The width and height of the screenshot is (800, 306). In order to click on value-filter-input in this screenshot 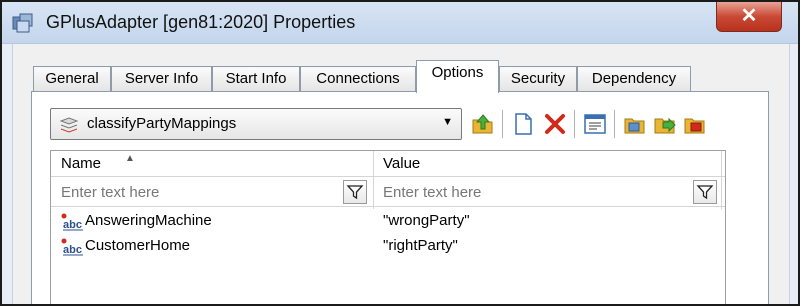, I will do `click(533, 192)`.